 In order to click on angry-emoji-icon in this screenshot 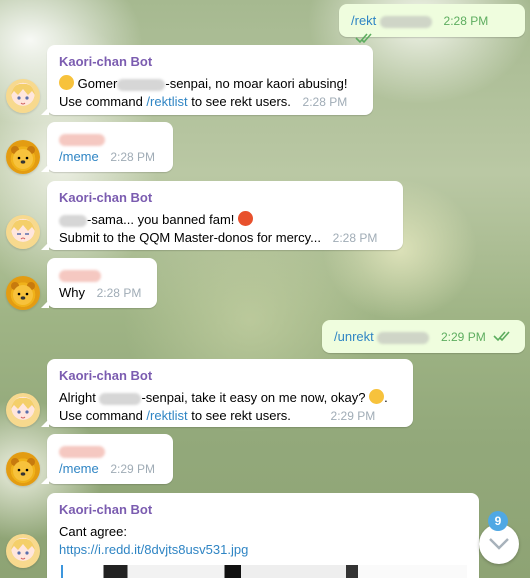, I will do `click(246, 218)`.